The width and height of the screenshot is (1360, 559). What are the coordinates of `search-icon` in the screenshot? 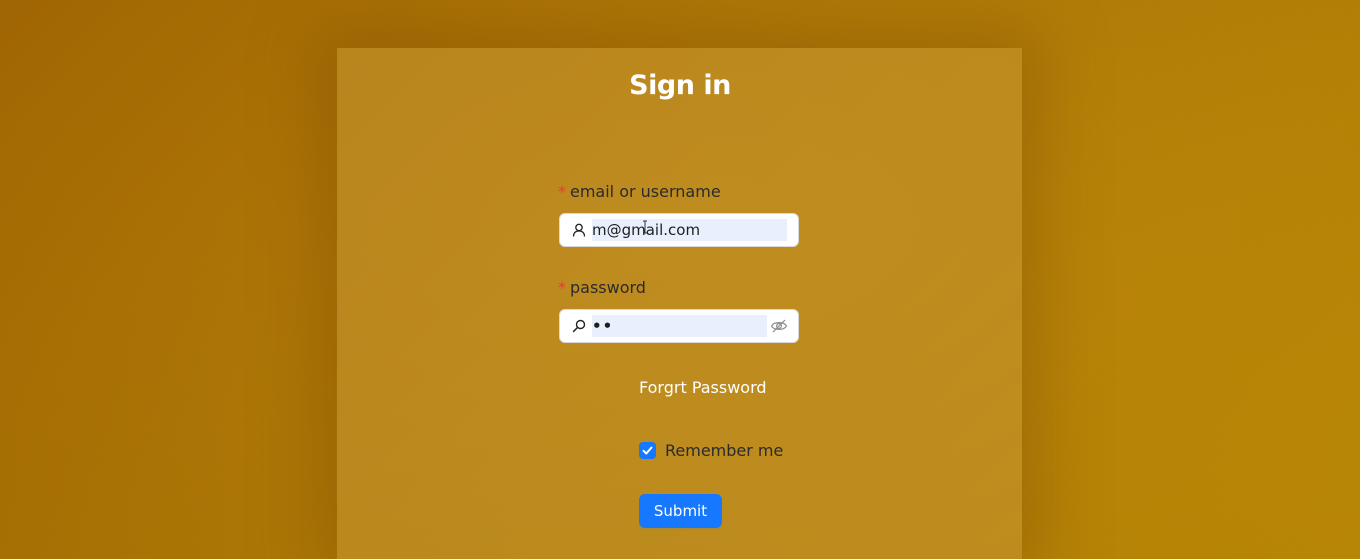 It's located at (579, 326).